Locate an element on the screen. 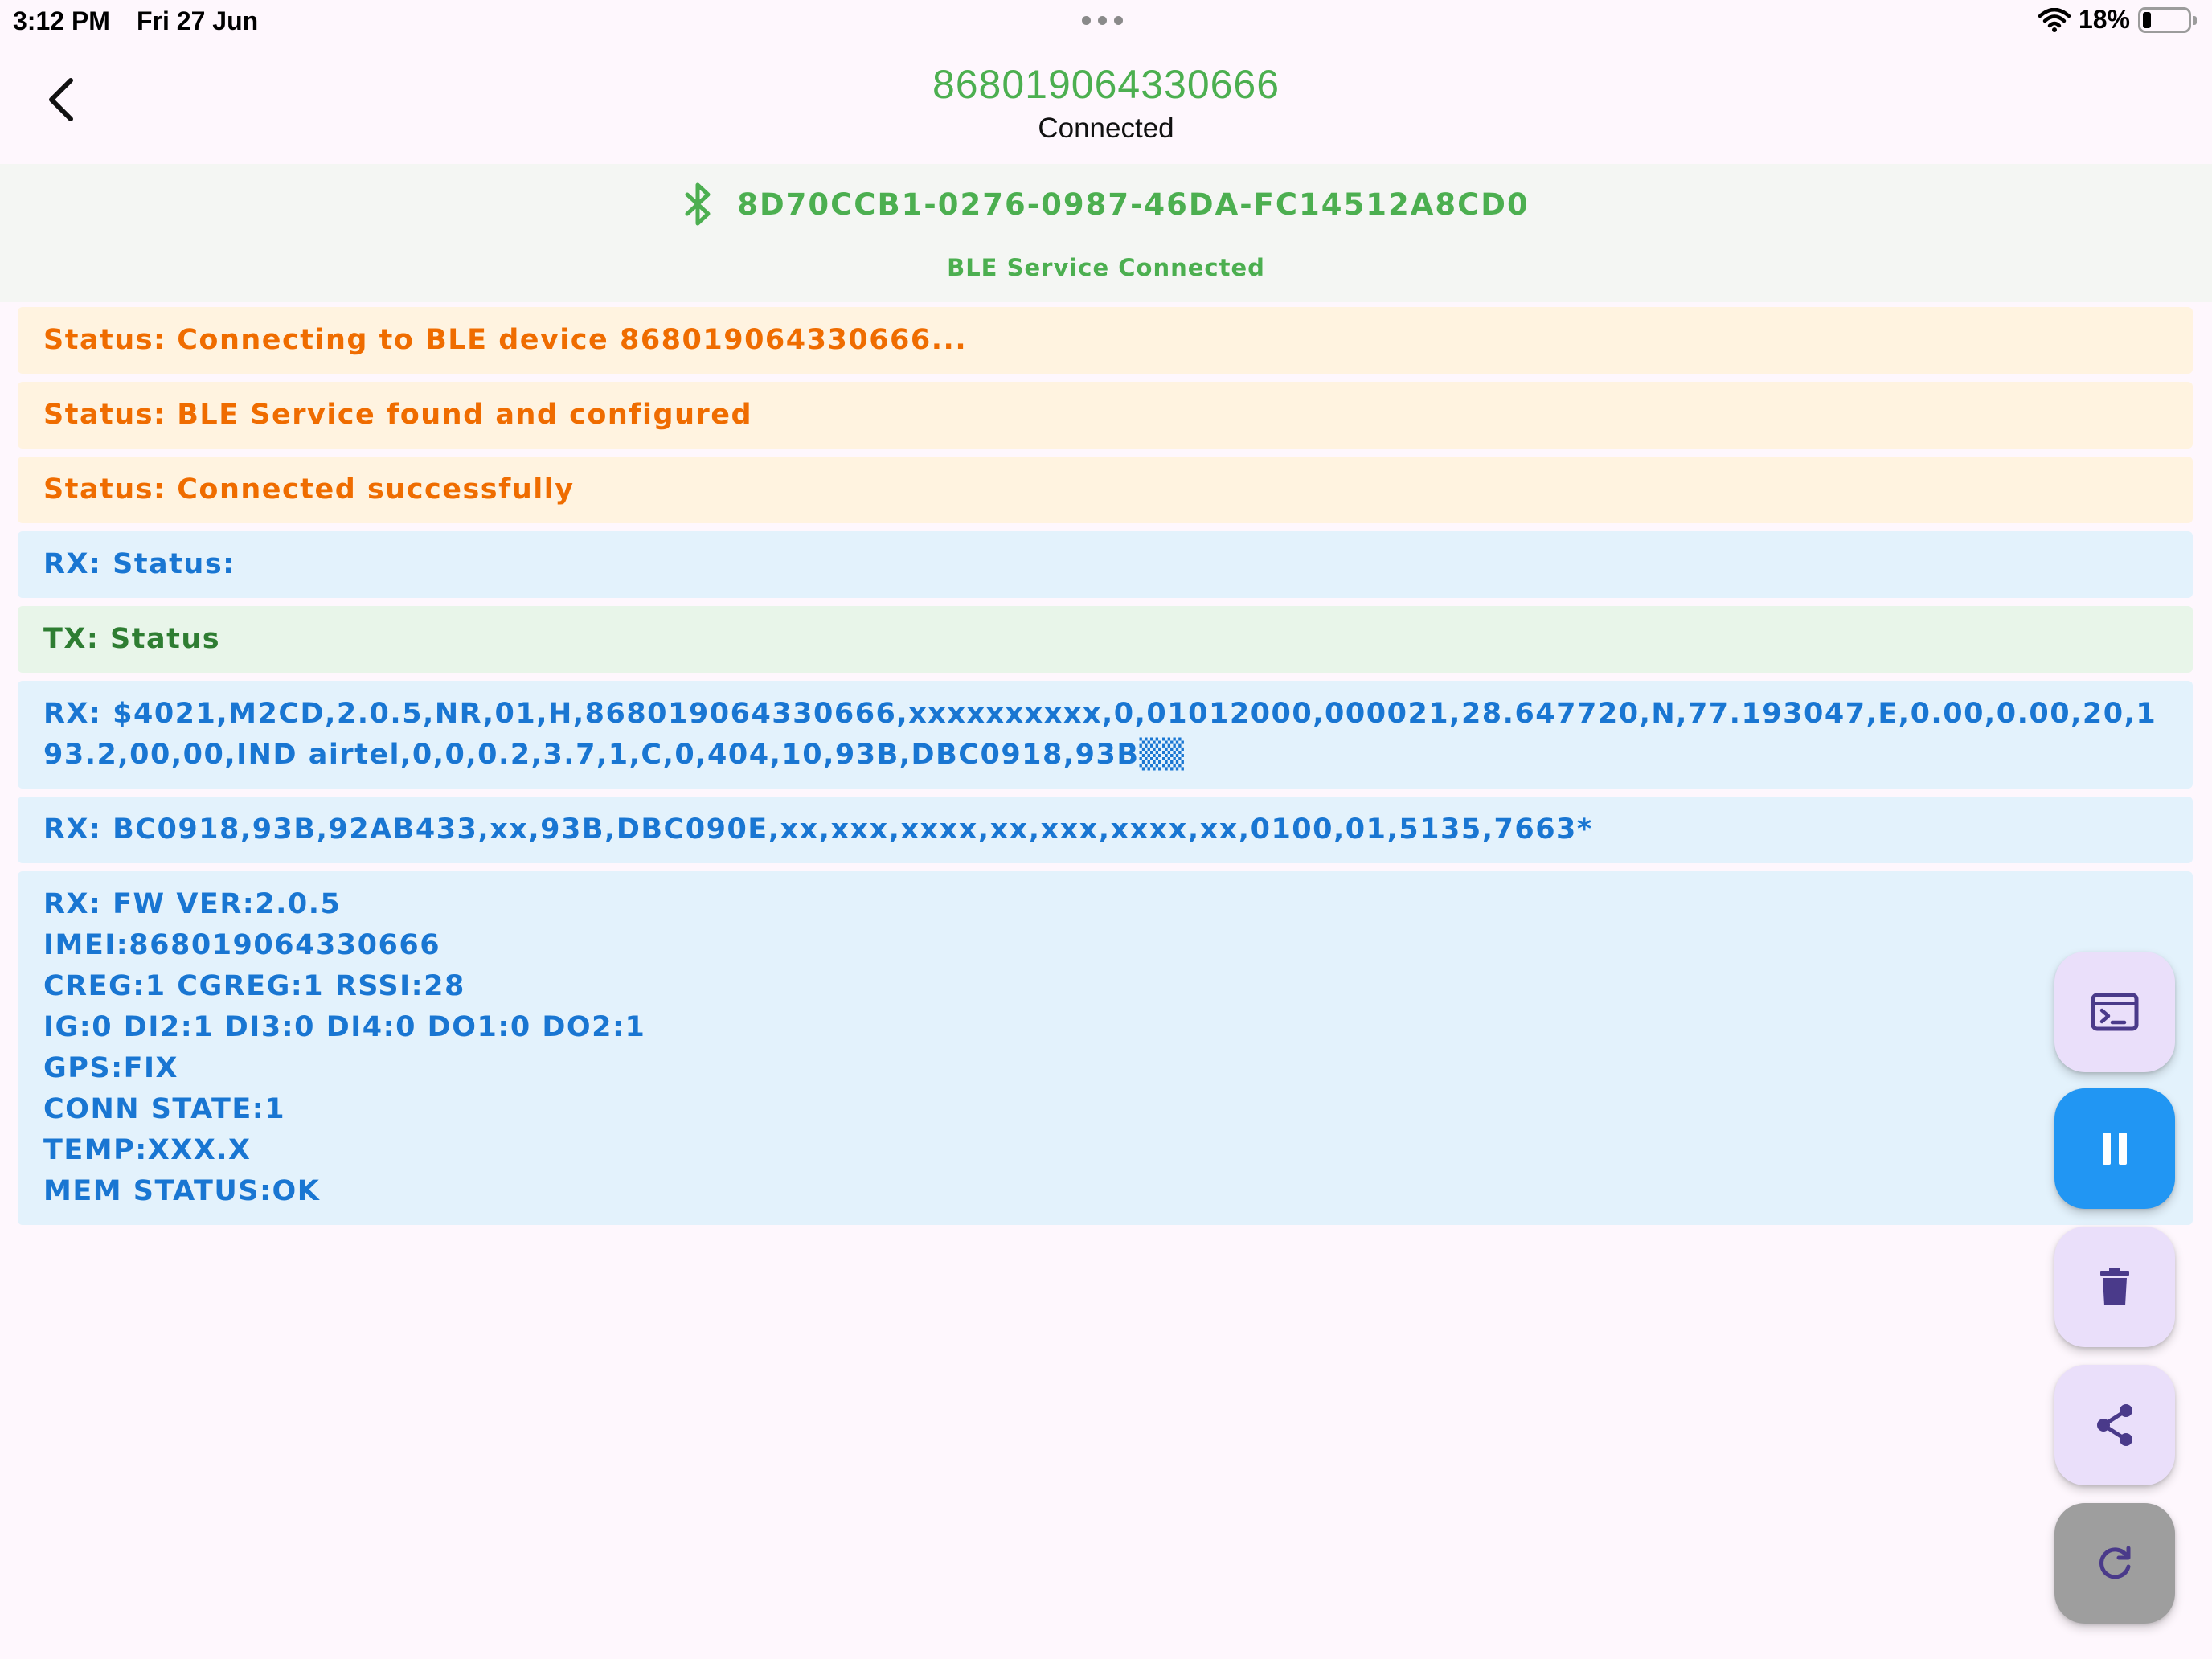 This screenshot has width=2212, height=1659. share-button is located at coordinates (2114, 1425).